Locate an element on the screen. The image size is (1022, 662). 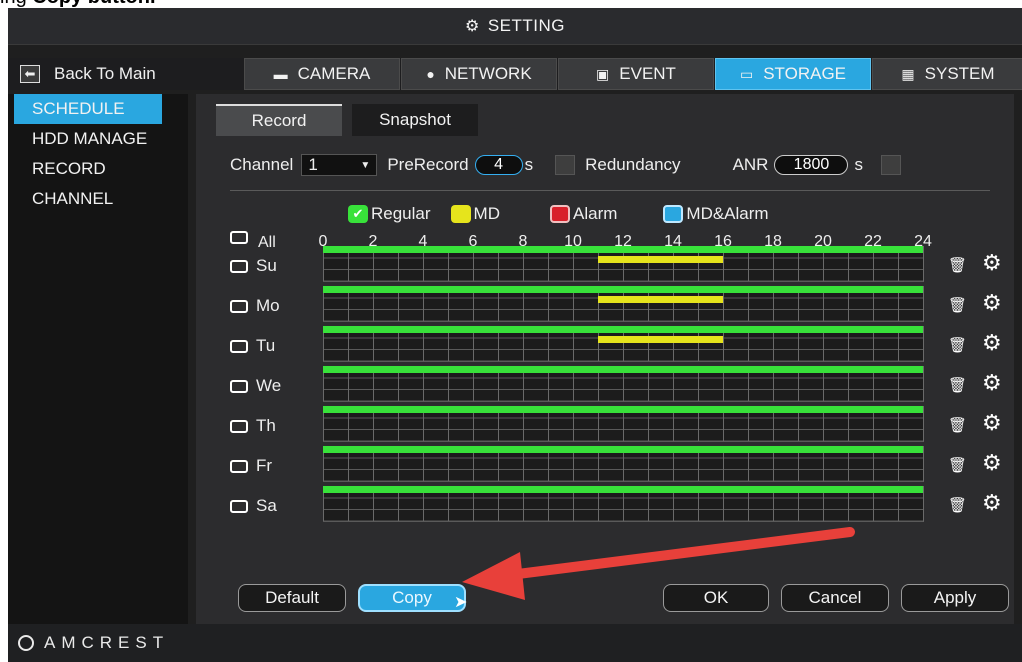
copy-button: Copy is located at coordinates (412, 598).